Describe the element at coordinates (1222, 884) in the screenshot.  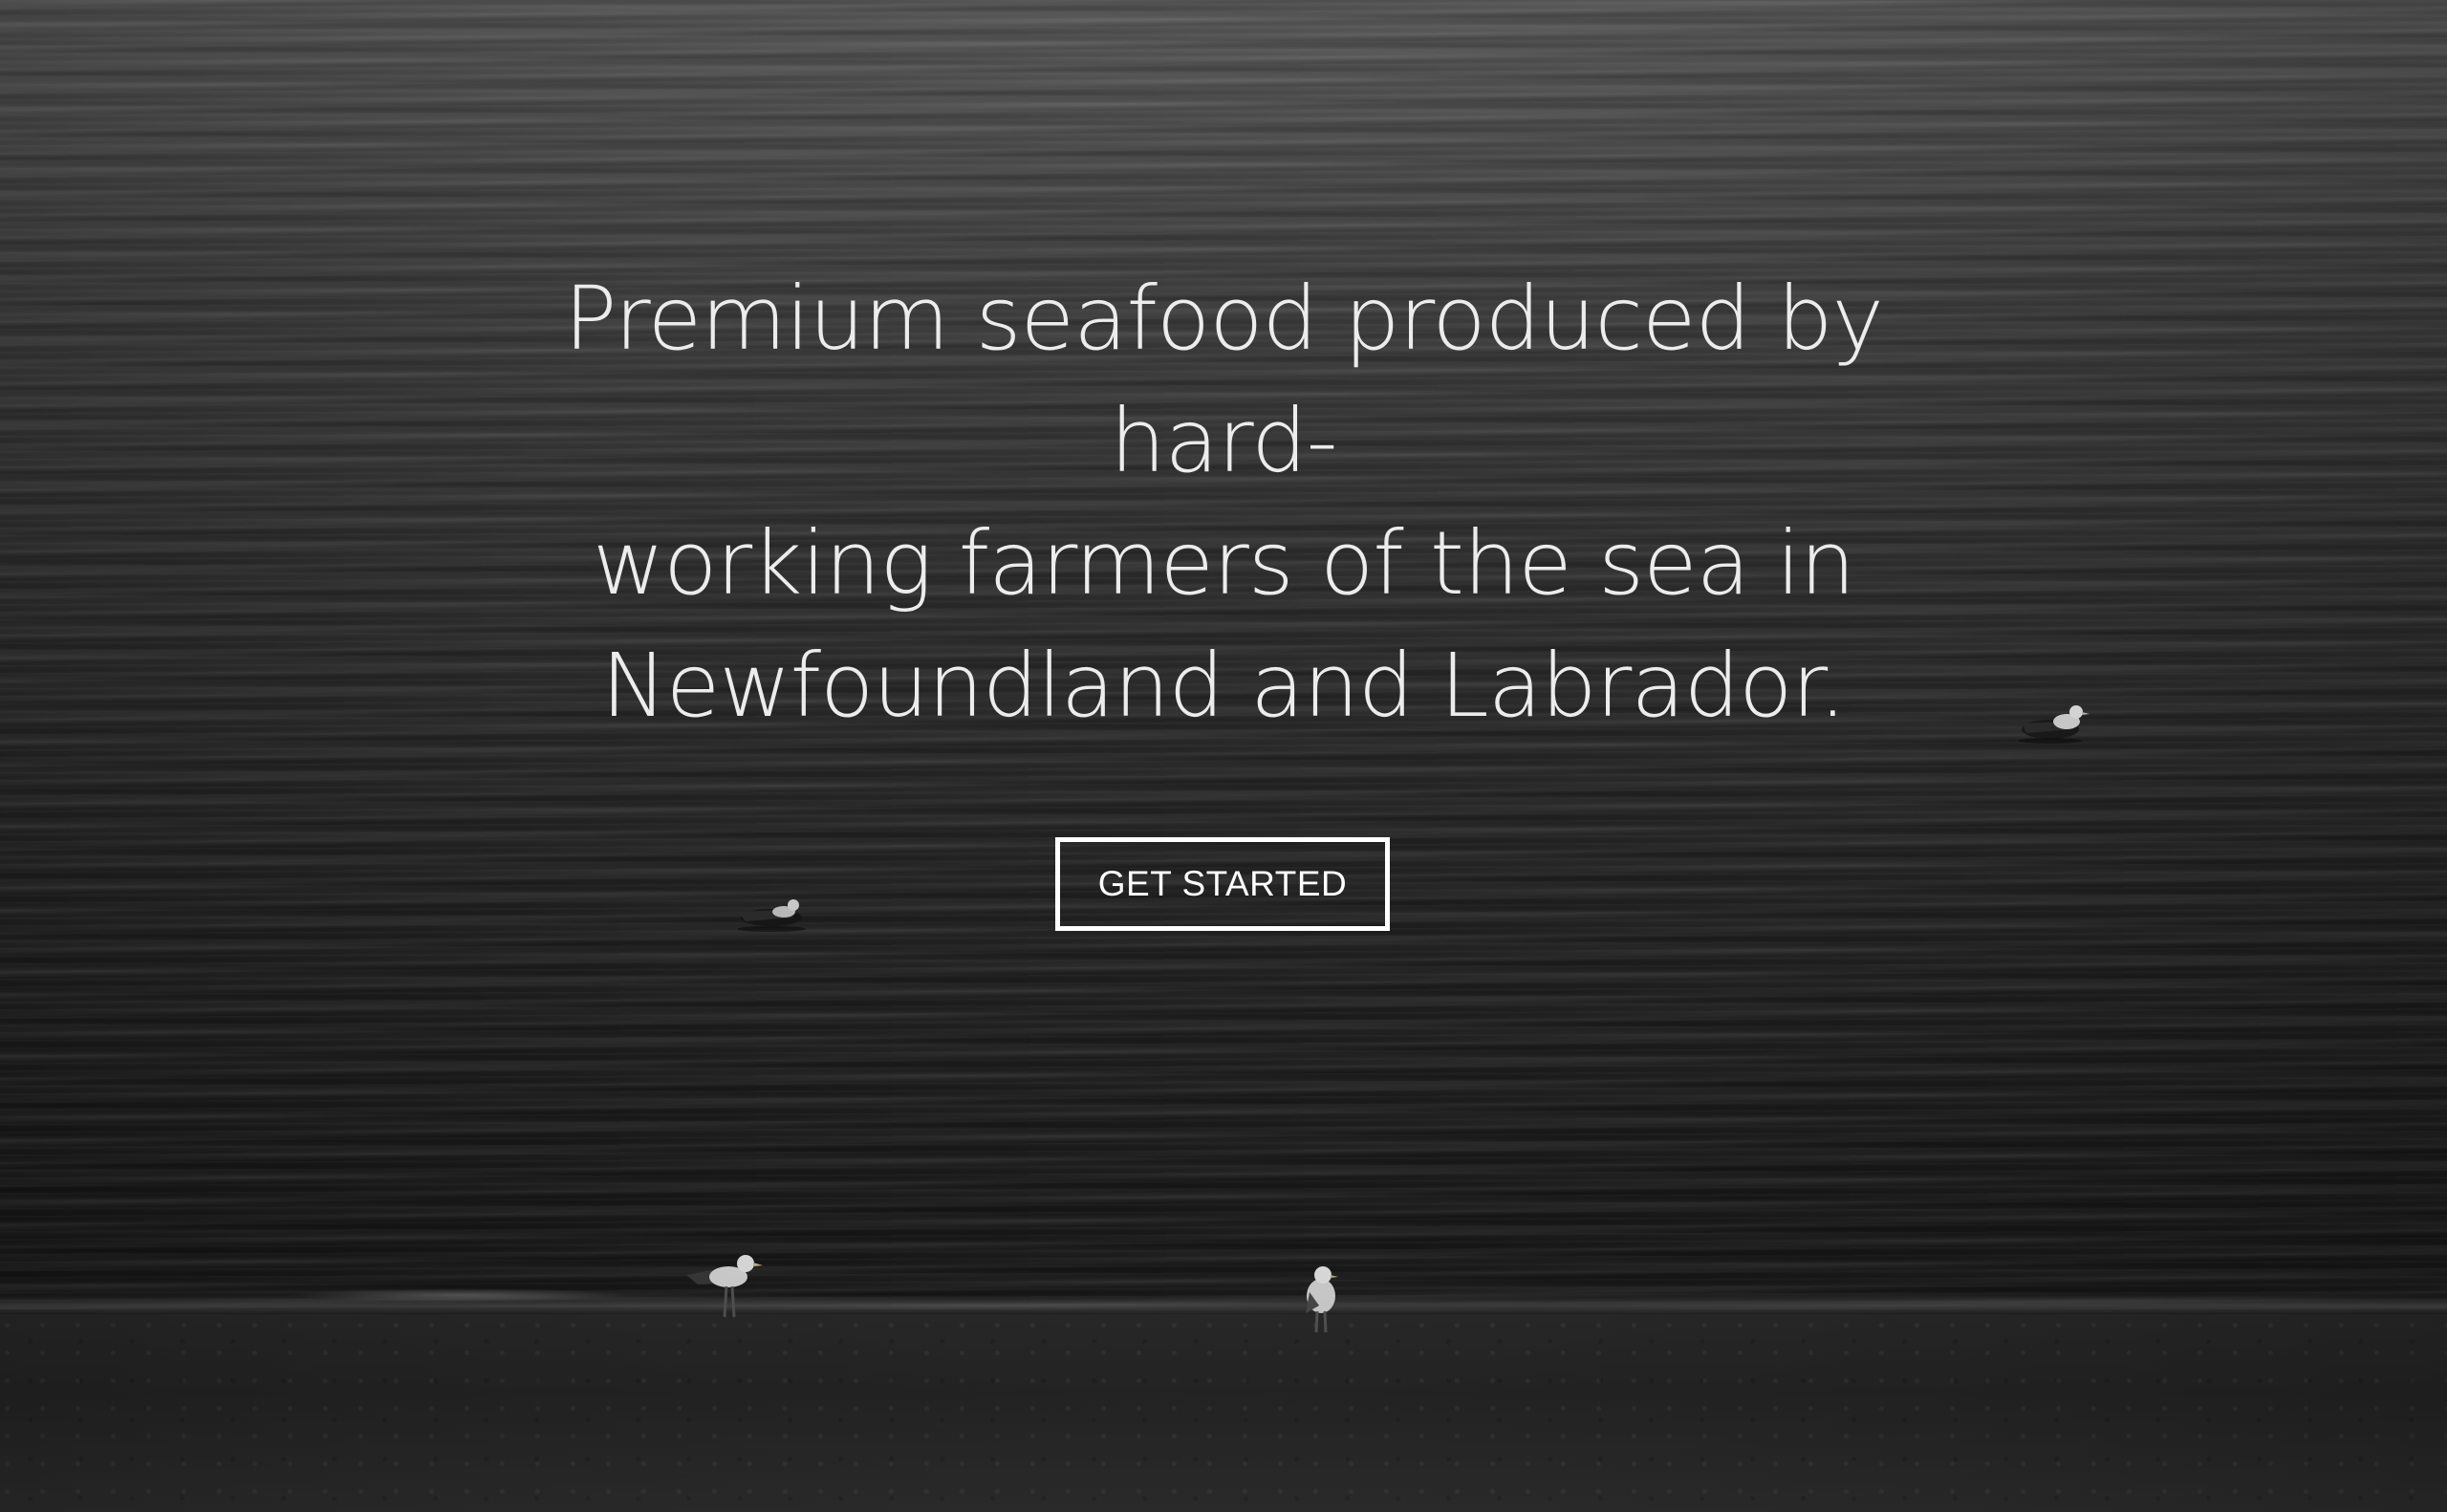
I see `get-started-button: GET STARTED` at that location.